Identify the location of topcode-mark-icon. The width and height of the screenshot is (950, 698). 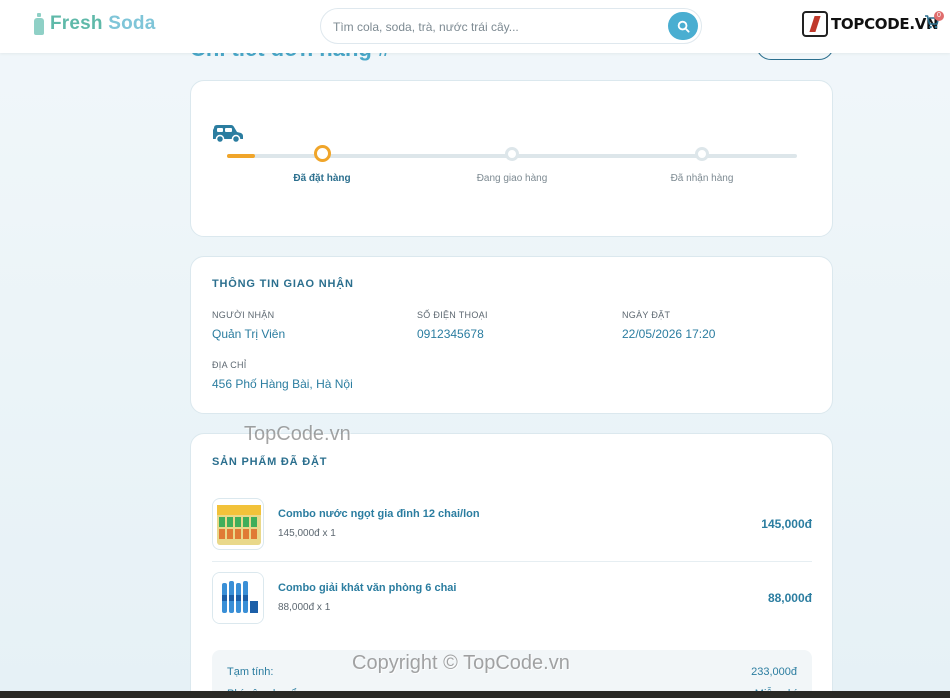
(815, 24).